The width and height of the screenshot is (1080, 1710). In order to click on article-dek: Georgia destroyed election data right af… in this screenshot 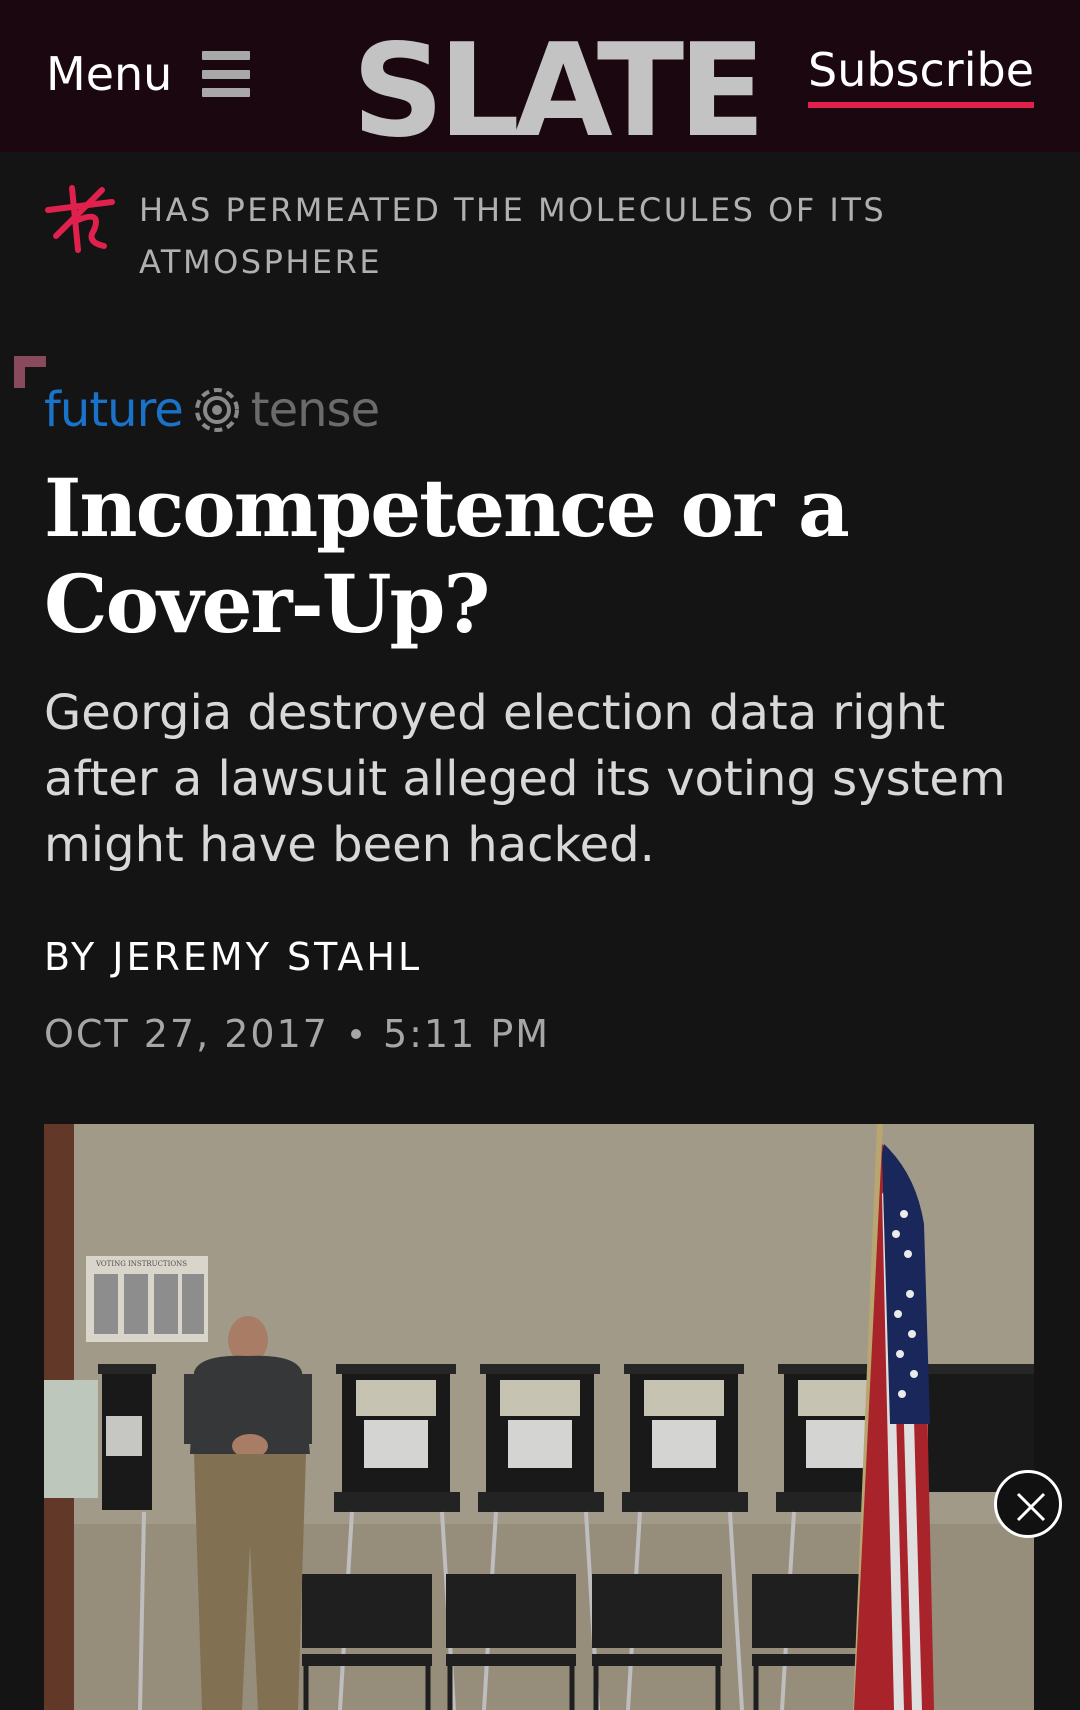, I will do `click(525, 779)`.